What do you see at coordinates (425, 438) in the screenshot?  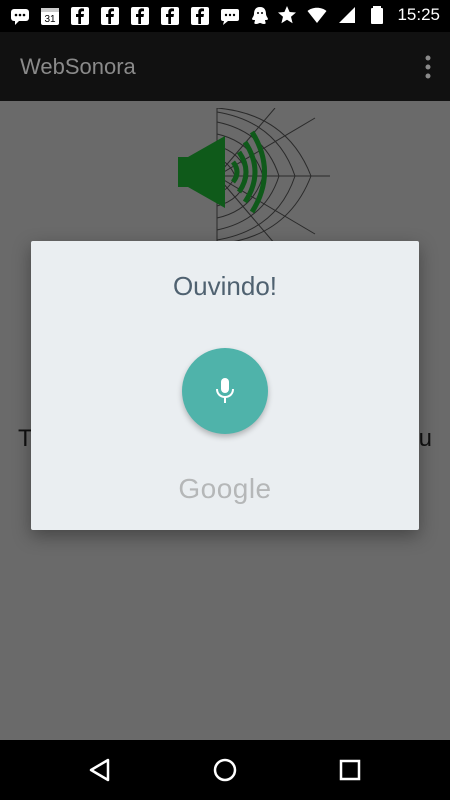 I see `background-text-right: u` at bounding box center [425, 438].